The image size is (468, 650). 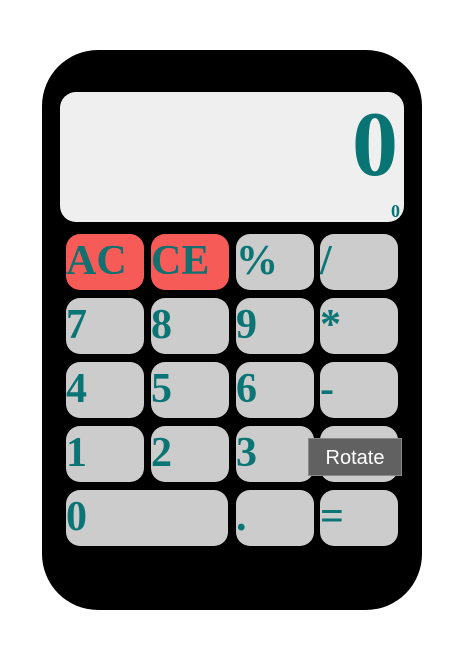 What do you see at coordinates (275, 518) in the screenshot?
I see `decimal-button: .` at bounding box center [275, 518].